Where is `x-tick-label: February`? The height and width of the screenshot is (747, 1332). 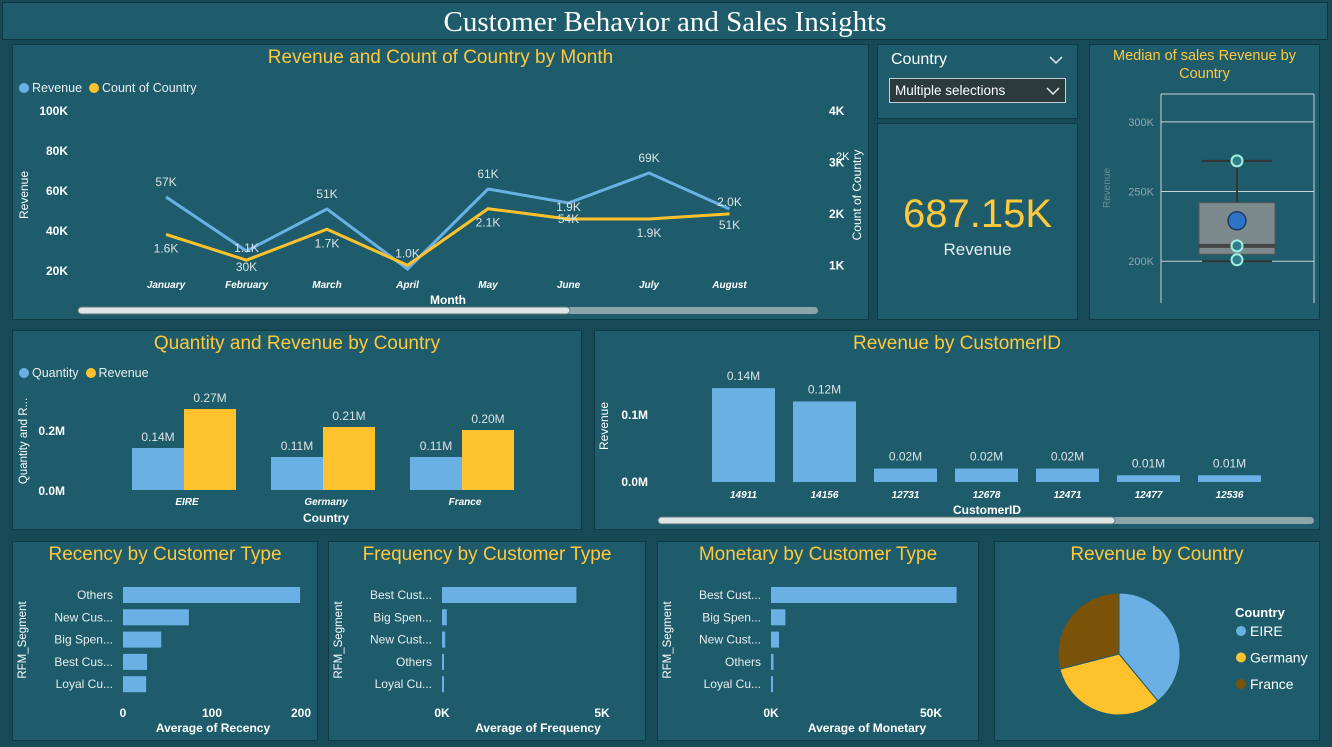 x-tick-label: February is located at coordinates (246, 285).